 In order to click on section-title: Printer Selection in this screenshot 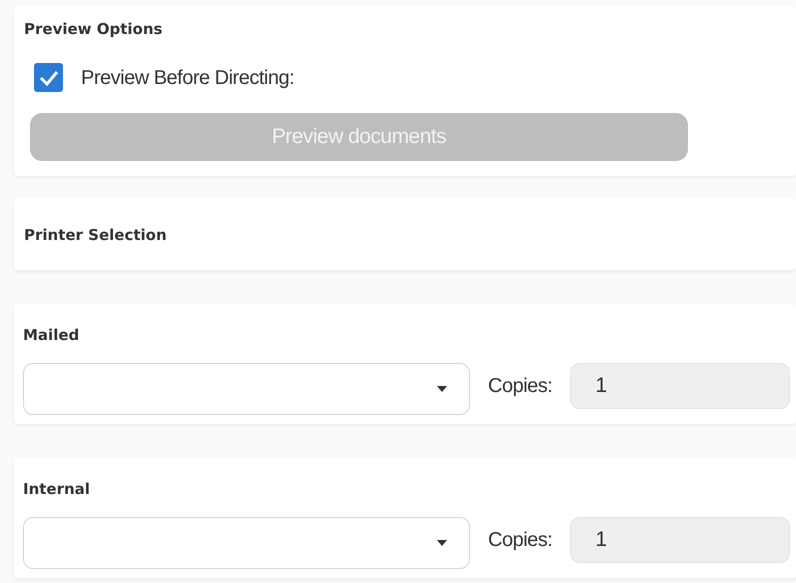, I will do `click(95, 235)`.